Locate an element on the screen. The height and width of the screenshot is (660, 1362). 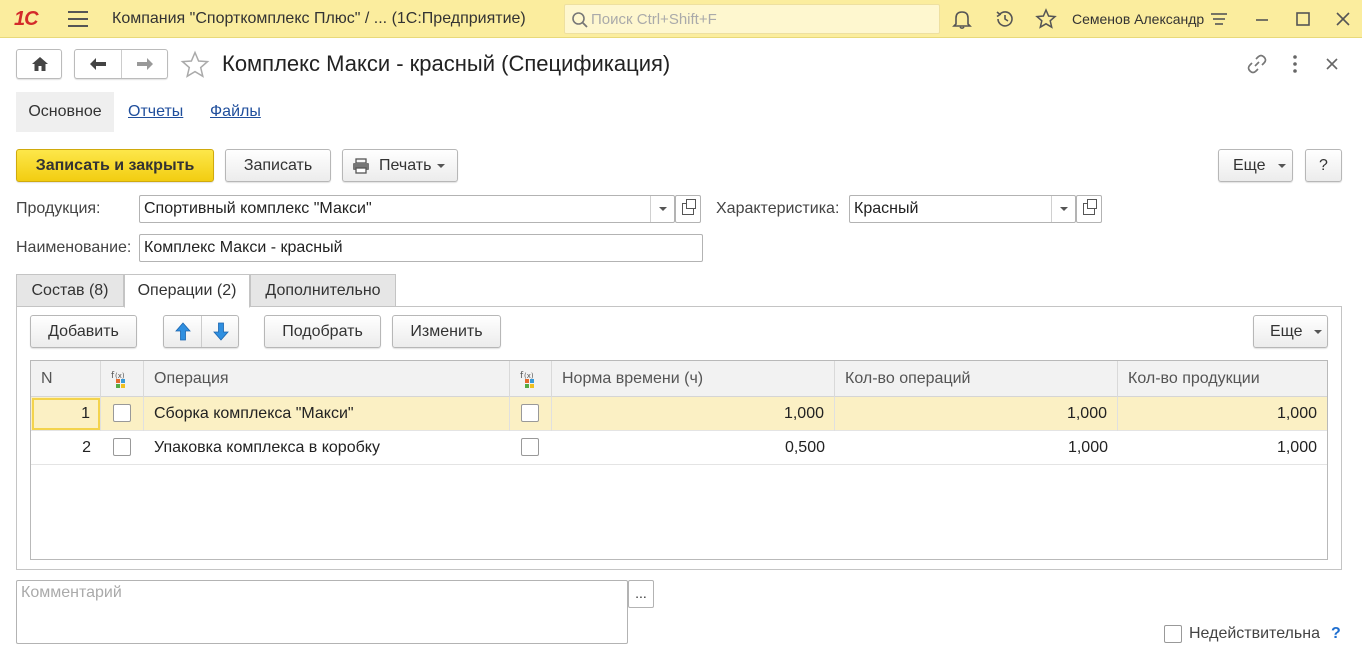
arrow-up-icon is located at coordinates (183, 331).